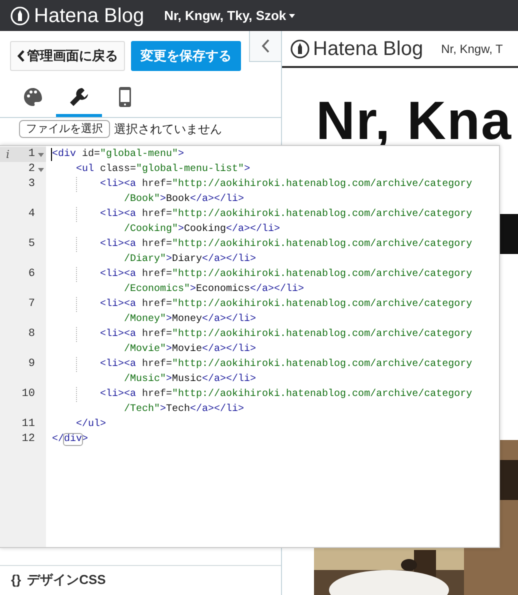 The image size is (518, 595). Describe the element at coordinates (25, 154) in the screenshot. I see `line-number: 1` at that location.